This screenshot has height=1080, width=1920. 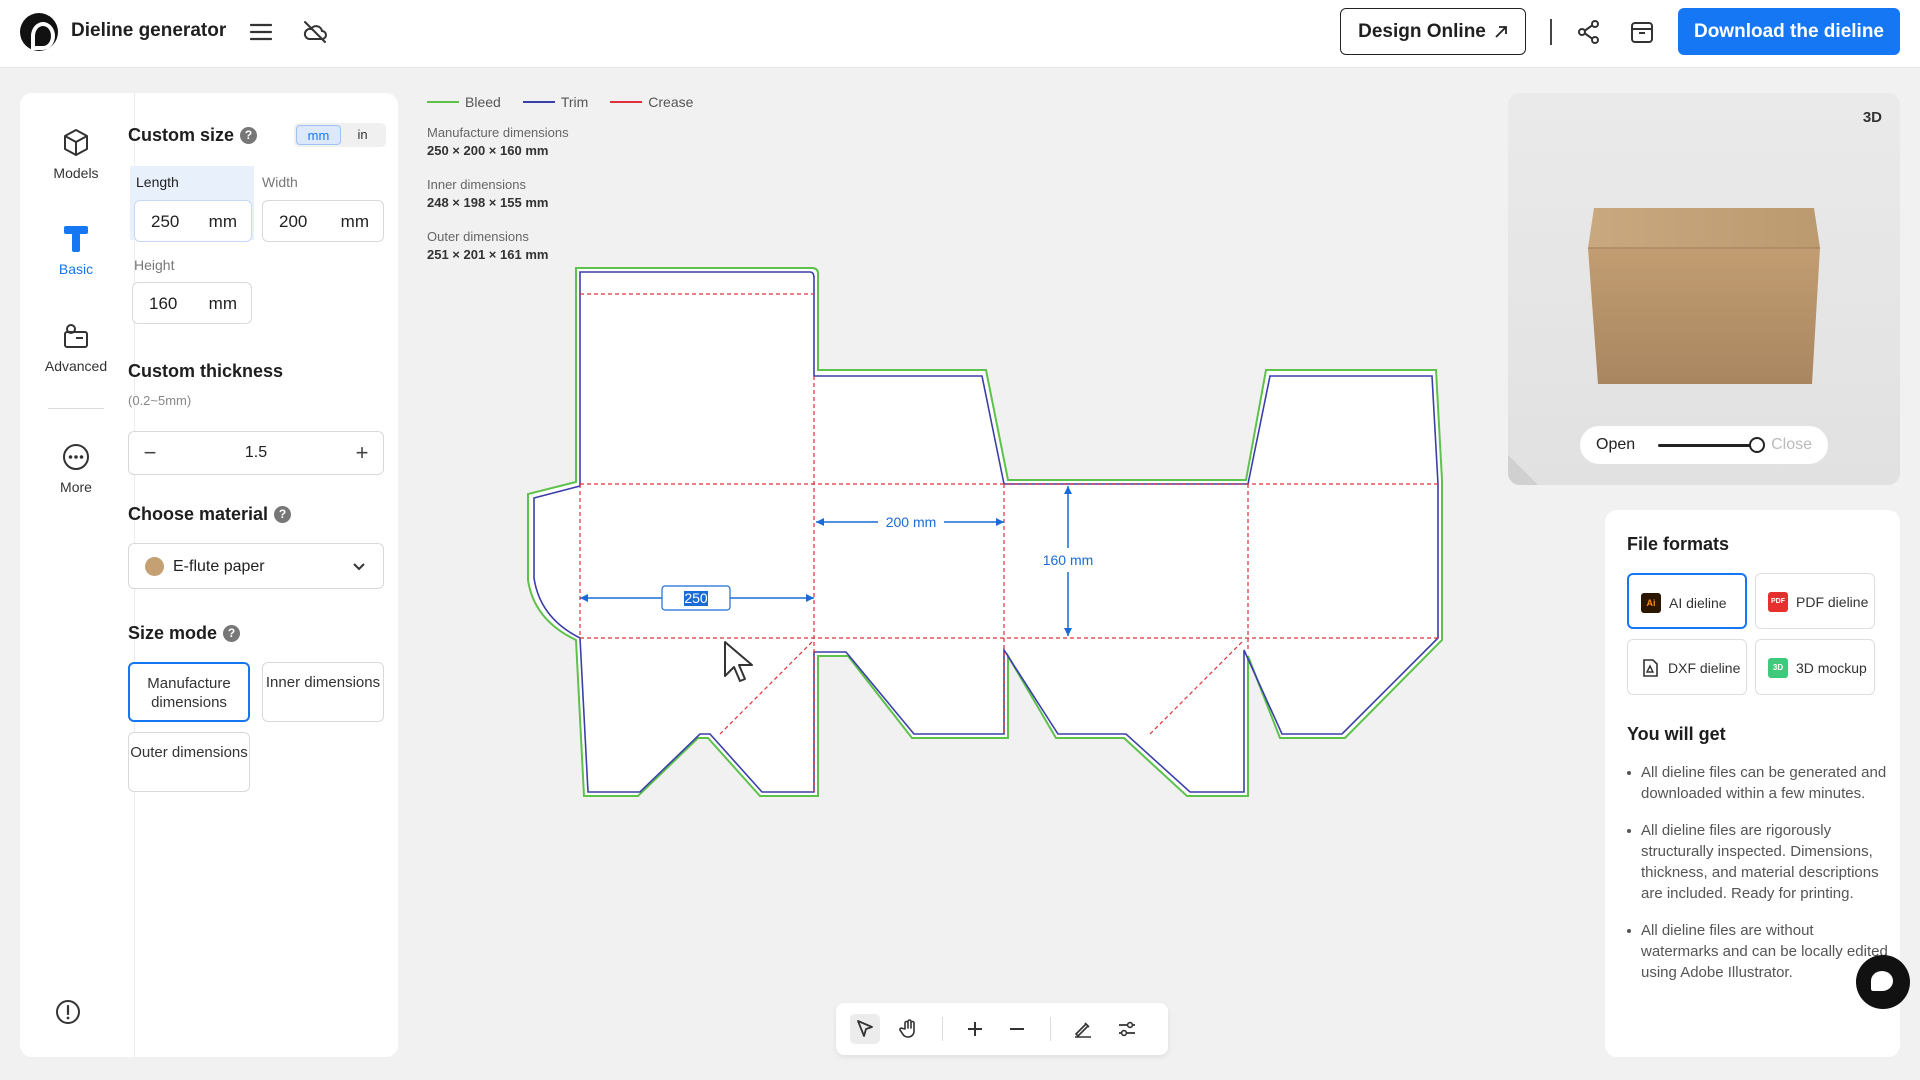 I want to click on unit-in-option: in, so click(x=362, y=135).